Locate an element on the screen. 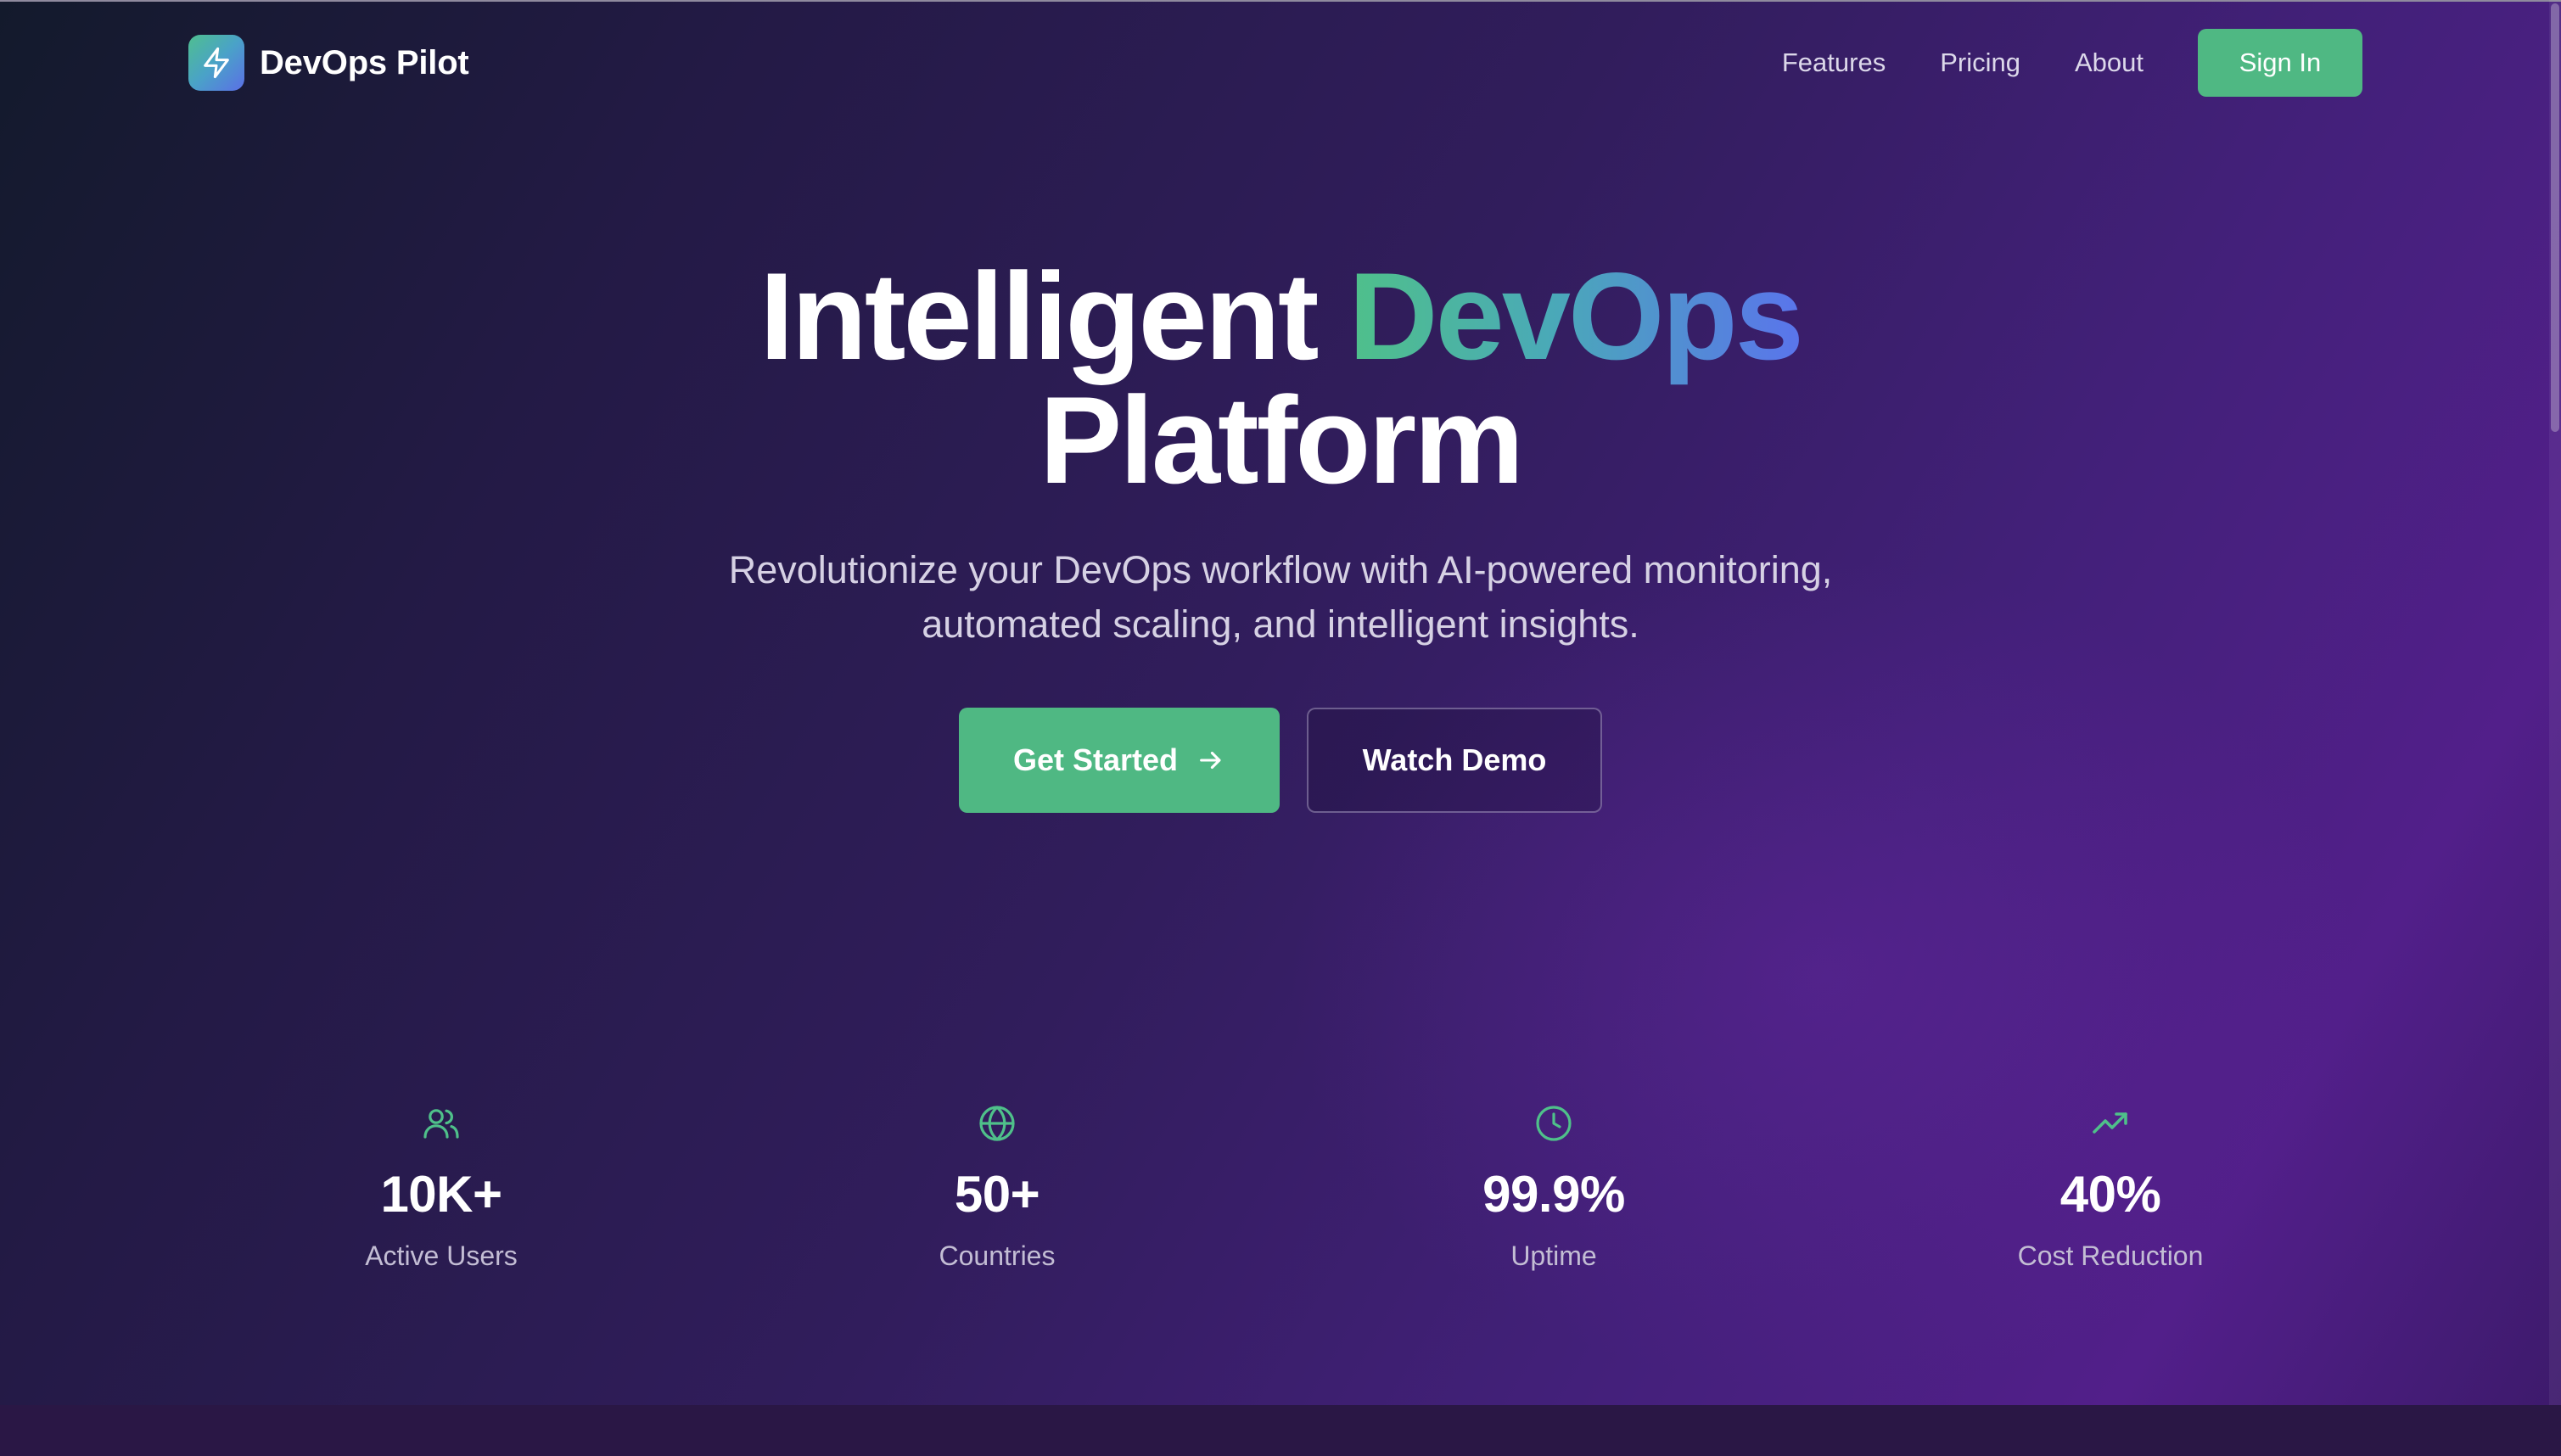  stat-uptime: 99.9% Uptime is located at coordinates (1554, 1188).